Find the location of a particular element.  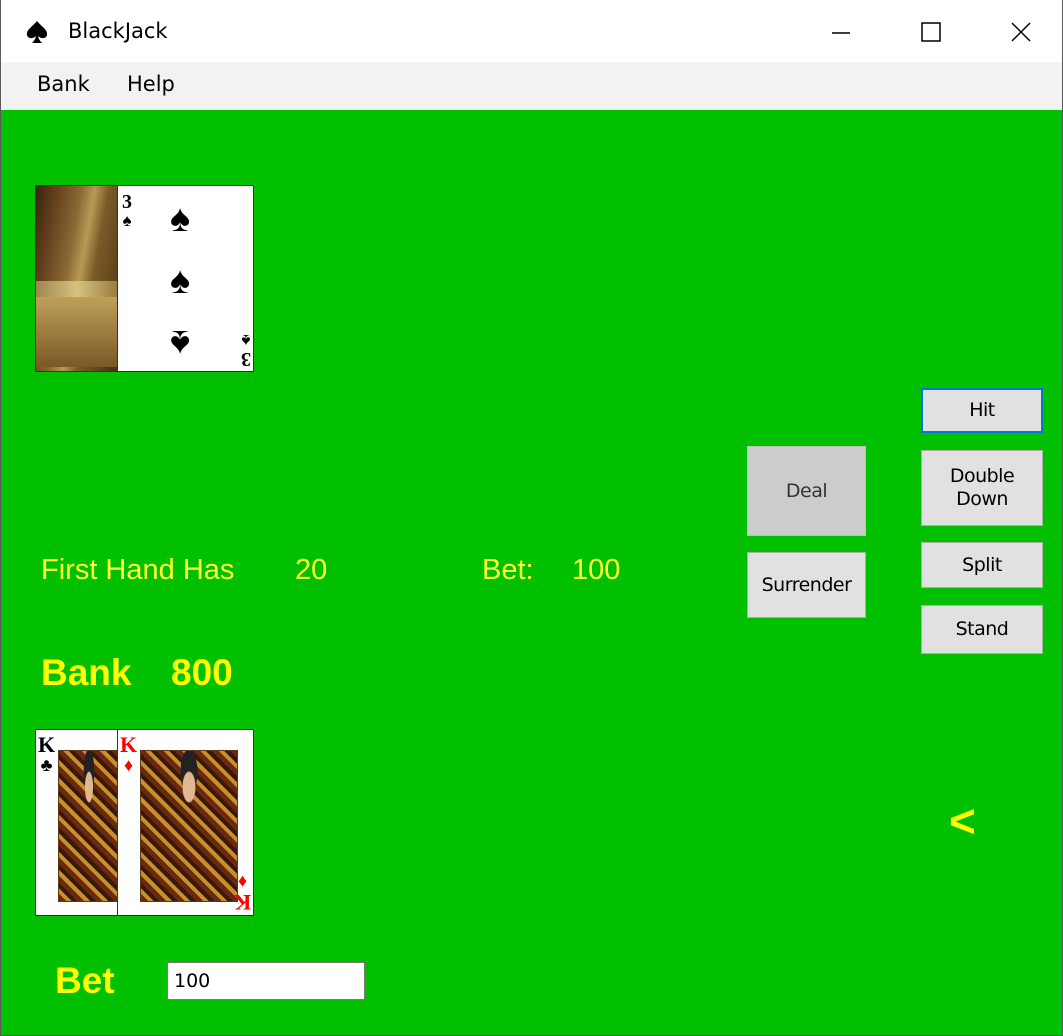

dealer-card-3-spades: 3 ♠ ♠ ♠ ♠ 3 ♠ is located at coordinates (185, 278).